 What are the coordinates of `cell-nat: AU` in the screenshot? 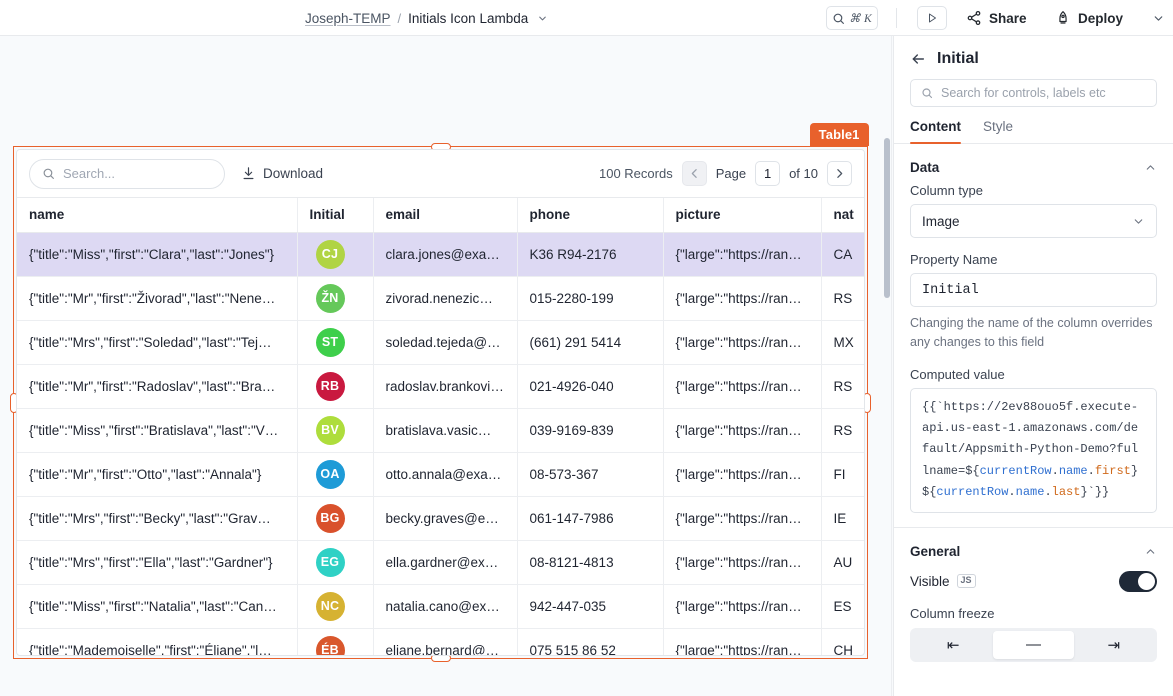 It's located at (842, 562).